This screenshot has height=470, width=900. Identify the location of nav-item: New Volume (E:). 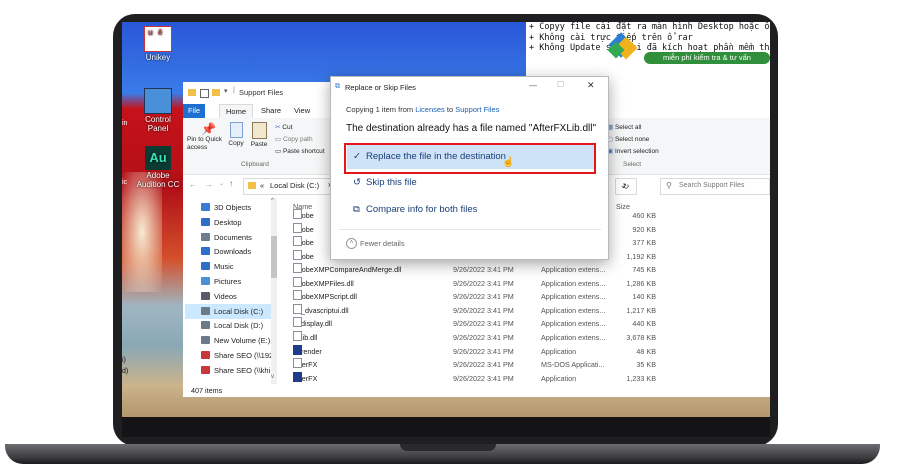
(235, 340).